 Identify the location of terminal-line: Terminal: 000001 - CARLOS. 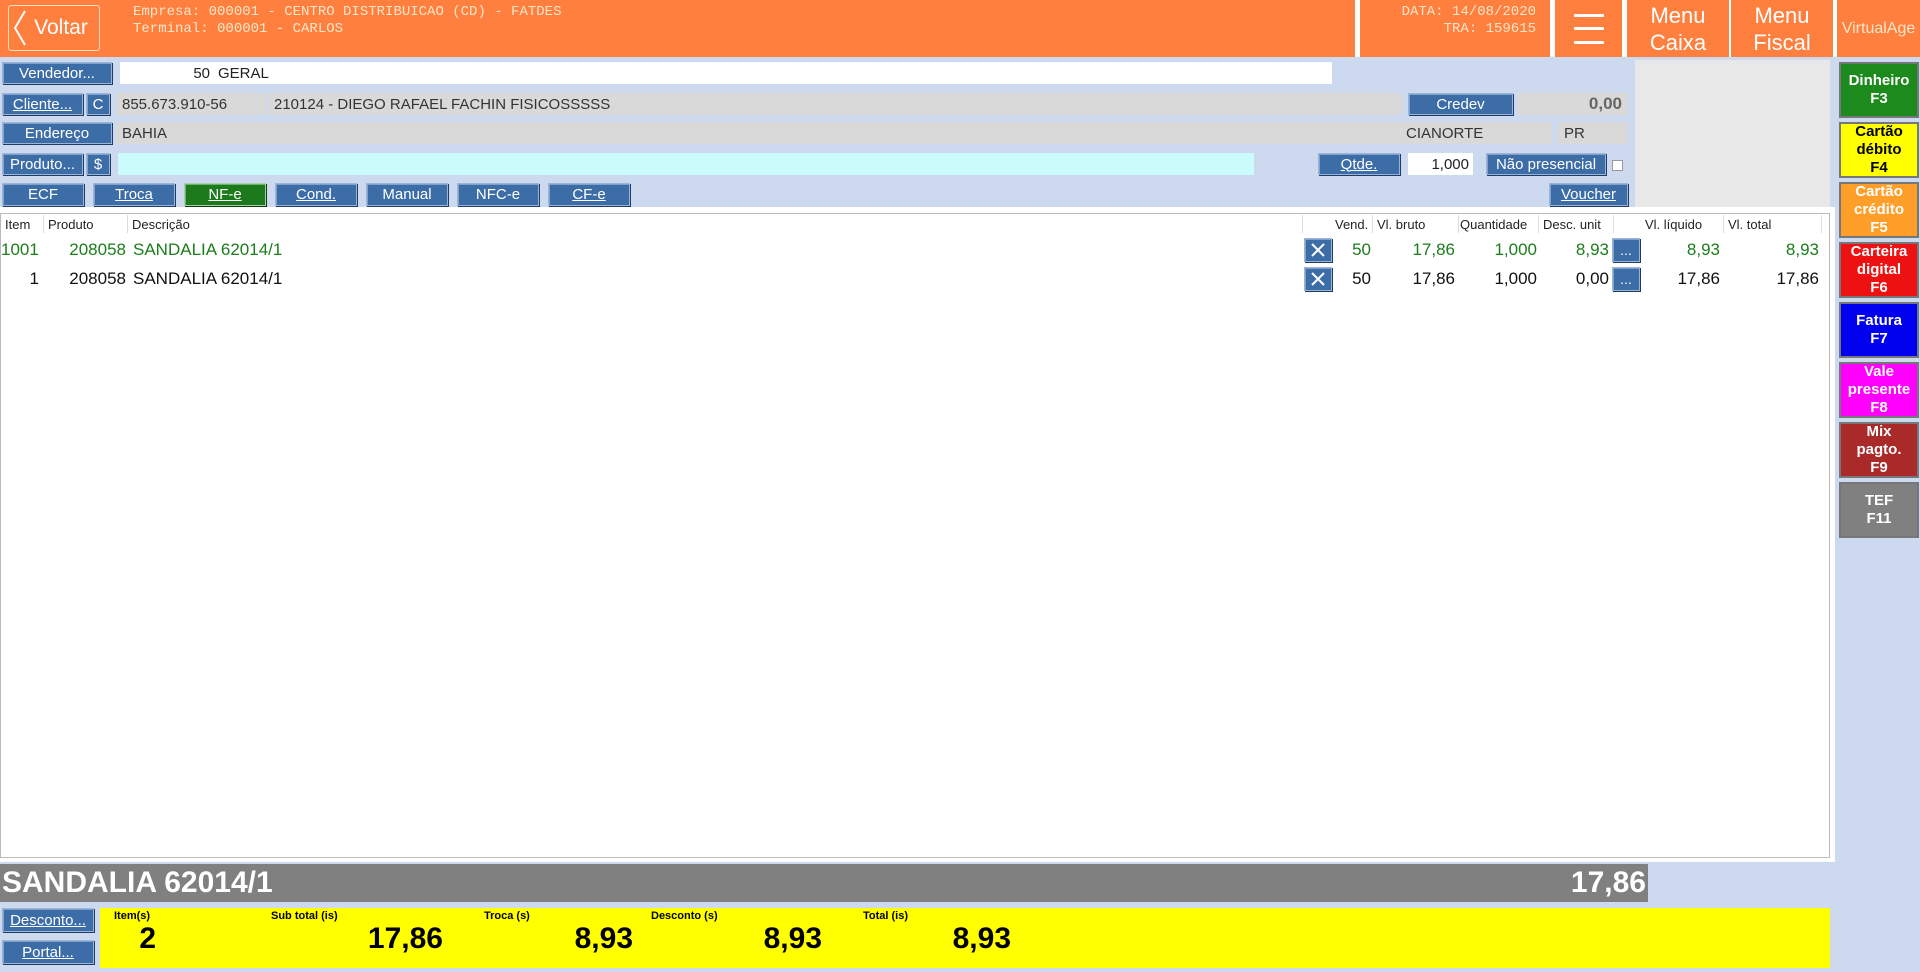
(238, 29).